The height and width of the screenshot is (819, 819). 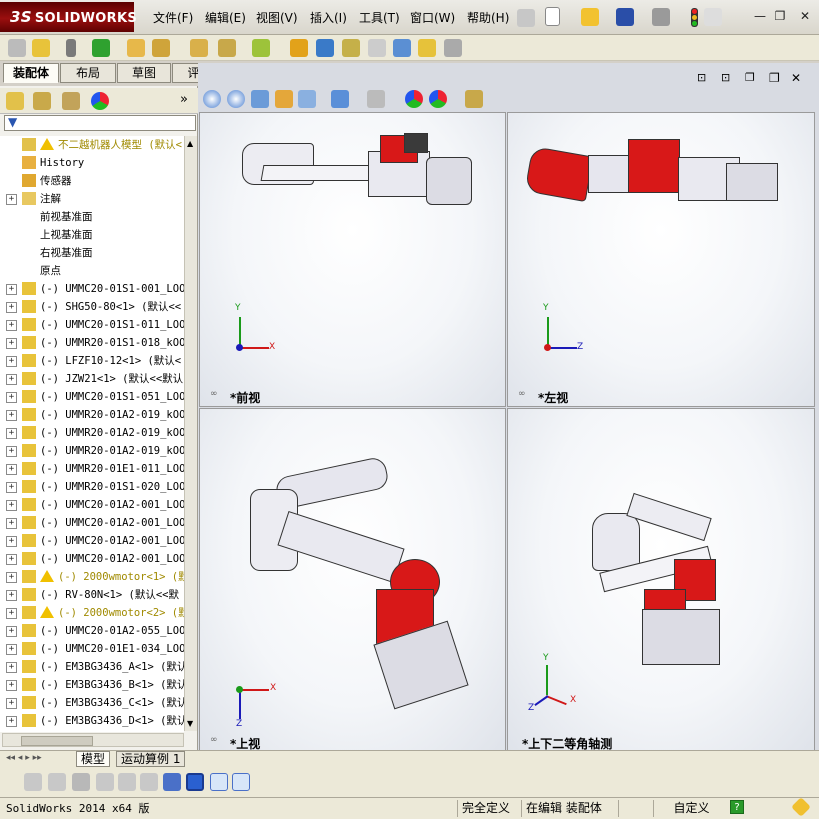 What do you see at coordinates (92, 145) in the screenshot?
I see `tree-root-assembly: 不二越机器人模型 (默认<` at bounding box center [92, 145].